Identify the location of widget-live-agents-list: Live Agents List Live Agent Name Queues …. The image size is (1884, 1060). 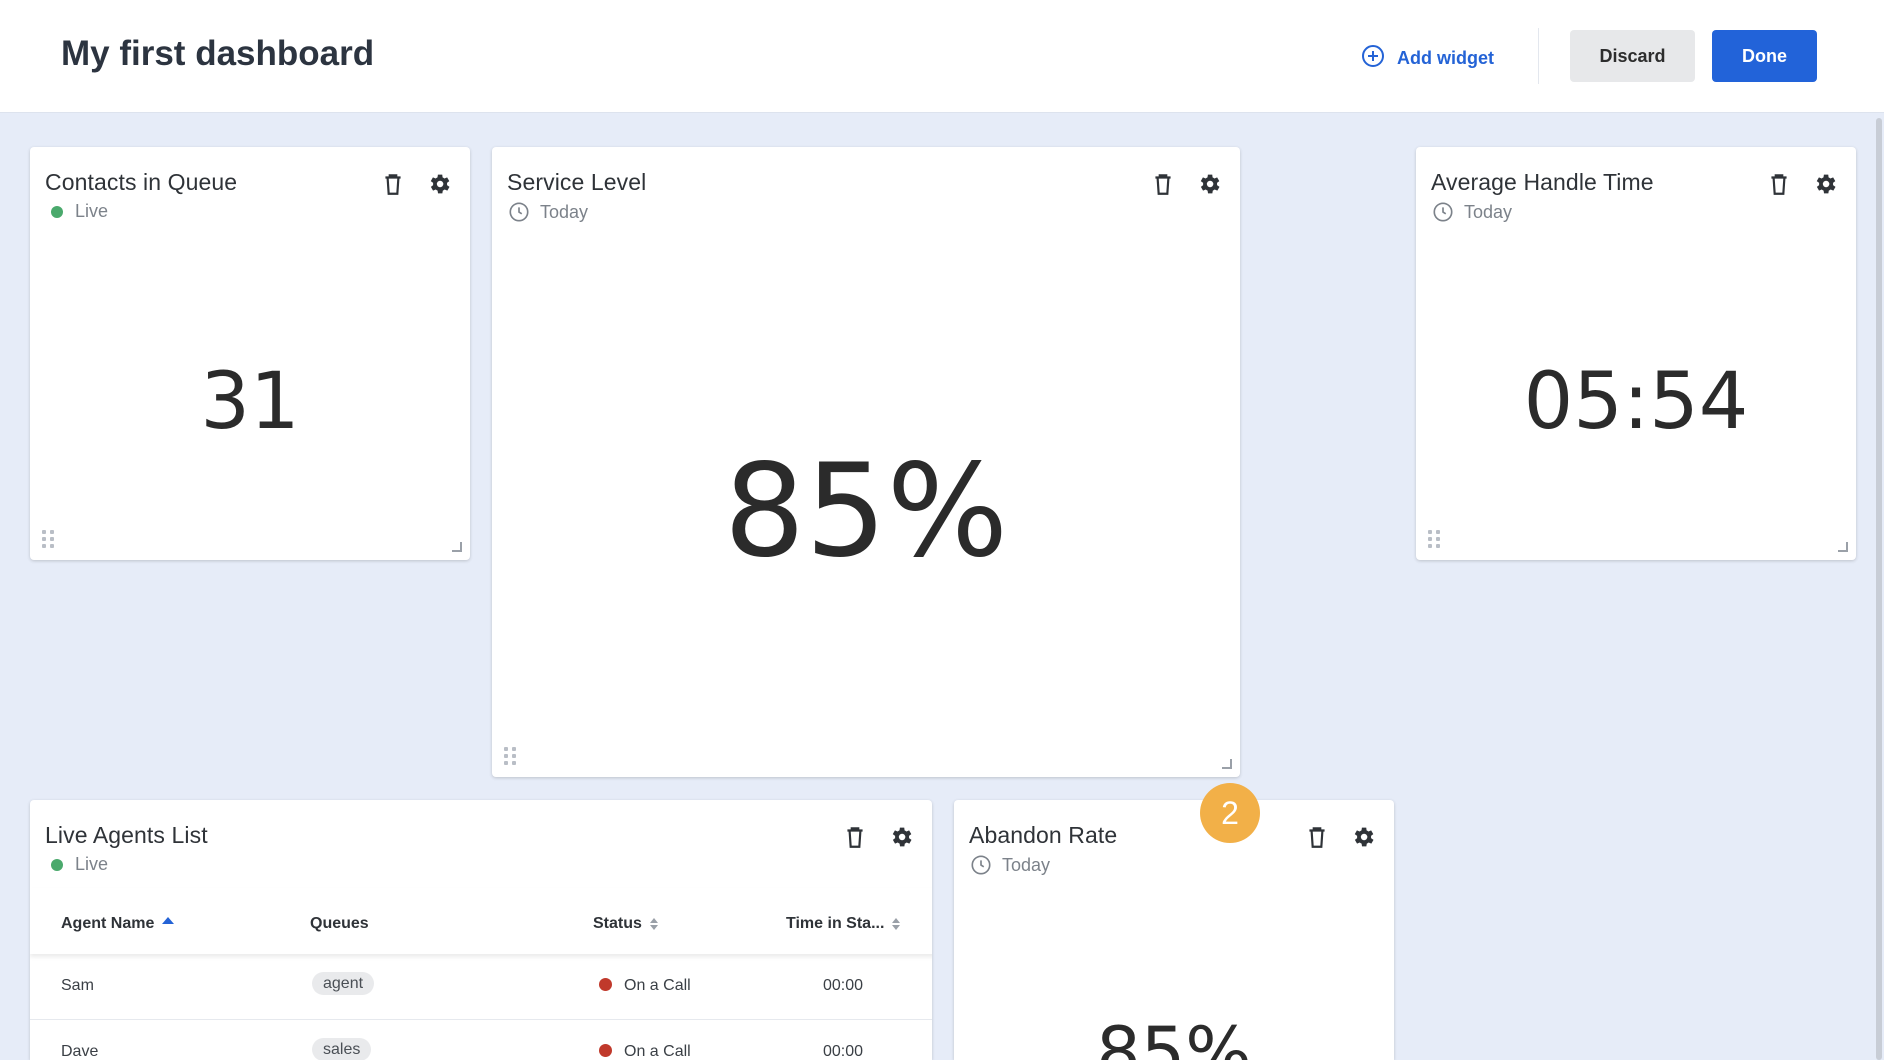
(481, 930).